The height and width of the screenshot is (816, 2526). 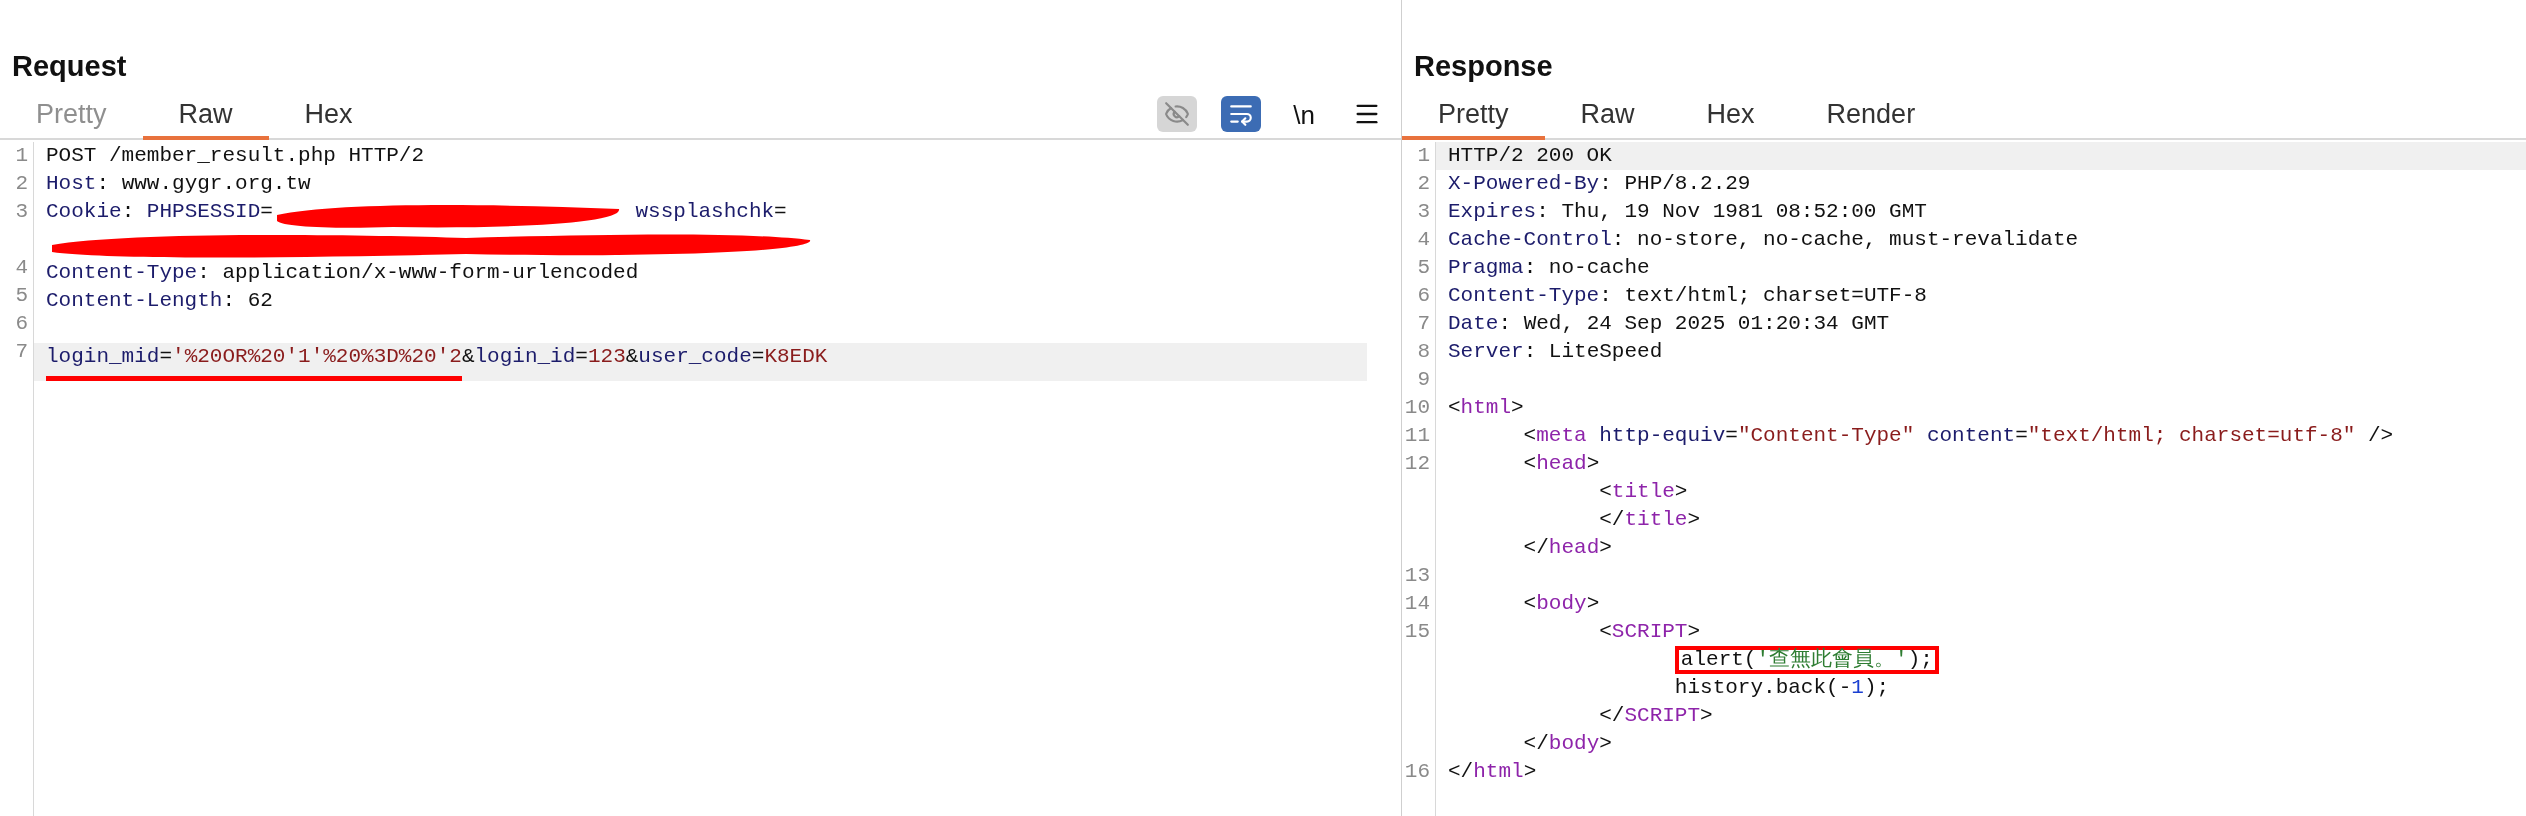 What do you see at coordinates (1304, 114) in the screenshot?
I see `newline-toggle-button: \n` at bounding box center [1304, 114].